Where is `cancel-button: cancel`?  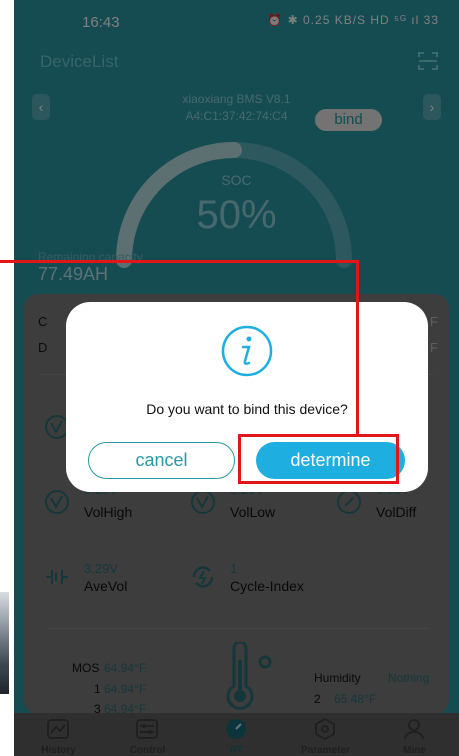 cancel-button: cancel is located at coordinates (161, 460).